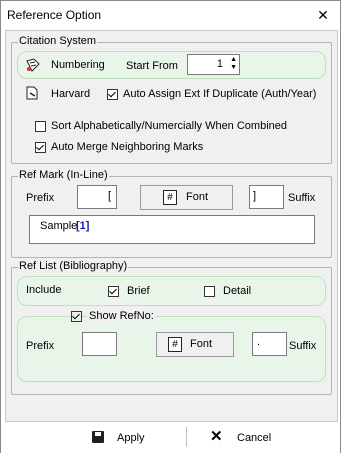  Describe the element at coordinates (209, 291) in the screenshot. I see `detail-checkbox` at that location.